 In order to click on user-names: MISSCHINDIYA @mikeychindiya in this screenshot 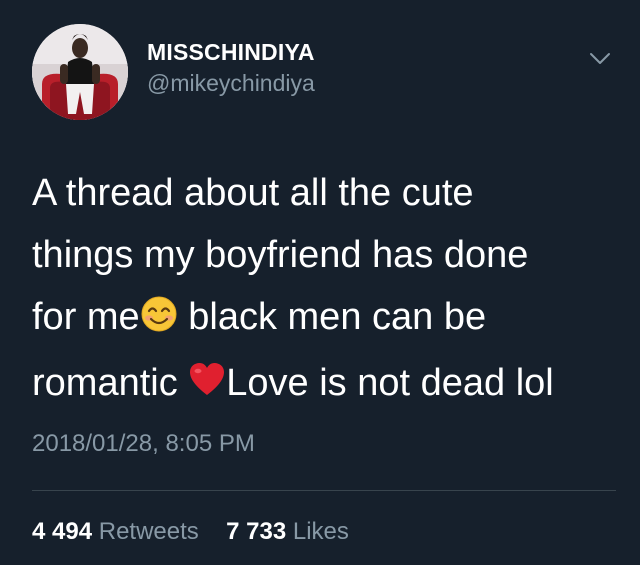, I will do `click(231, 68)`.